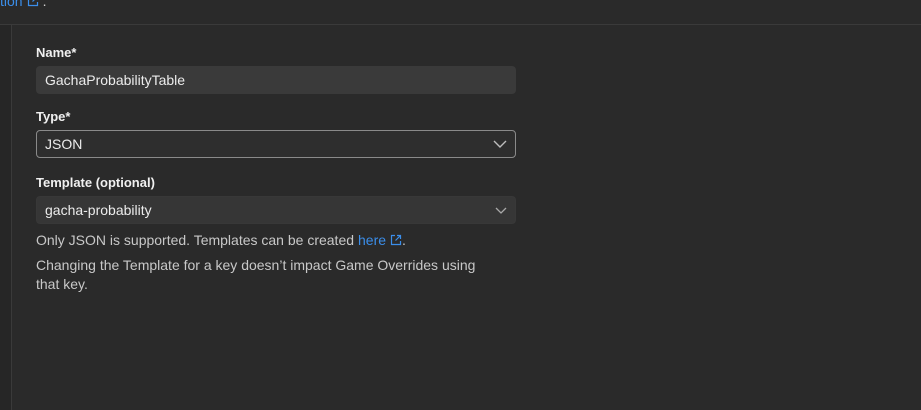 The image size is (921, 410). Describe the element at coordinates (56, 52) in the screenshot. I see `name-label: Name*` at that location.